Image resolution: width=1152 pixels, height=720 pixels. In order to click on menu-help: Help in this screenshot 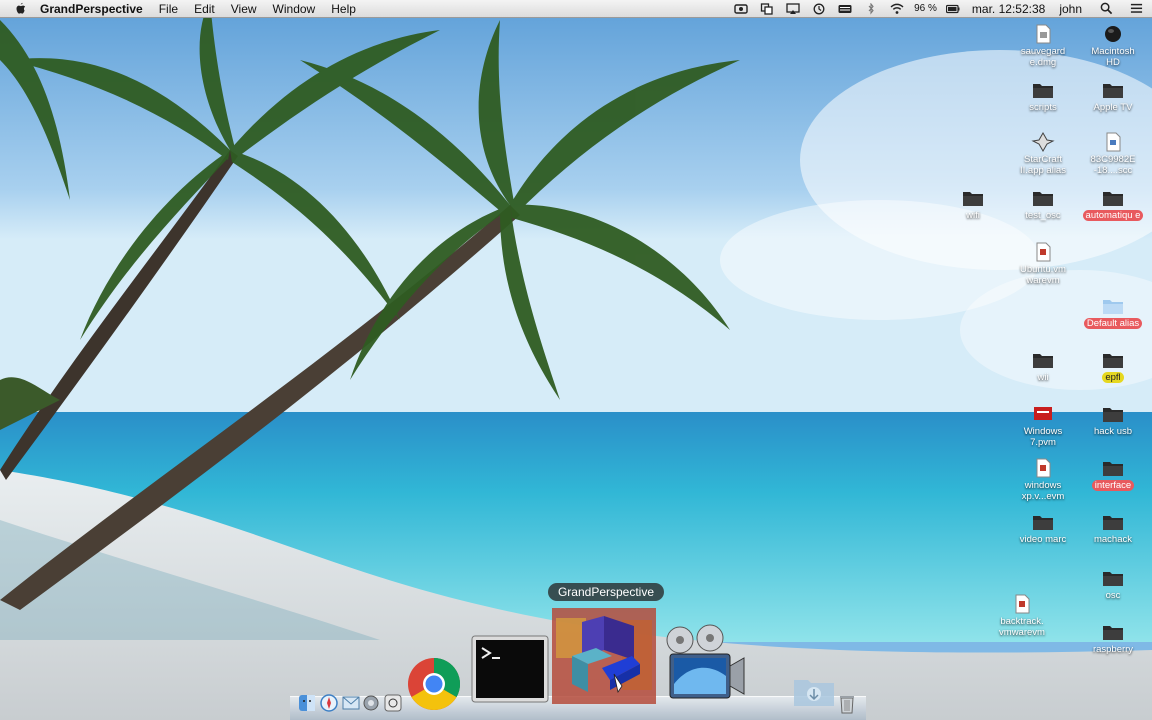, I will do `click(343, 9)`.